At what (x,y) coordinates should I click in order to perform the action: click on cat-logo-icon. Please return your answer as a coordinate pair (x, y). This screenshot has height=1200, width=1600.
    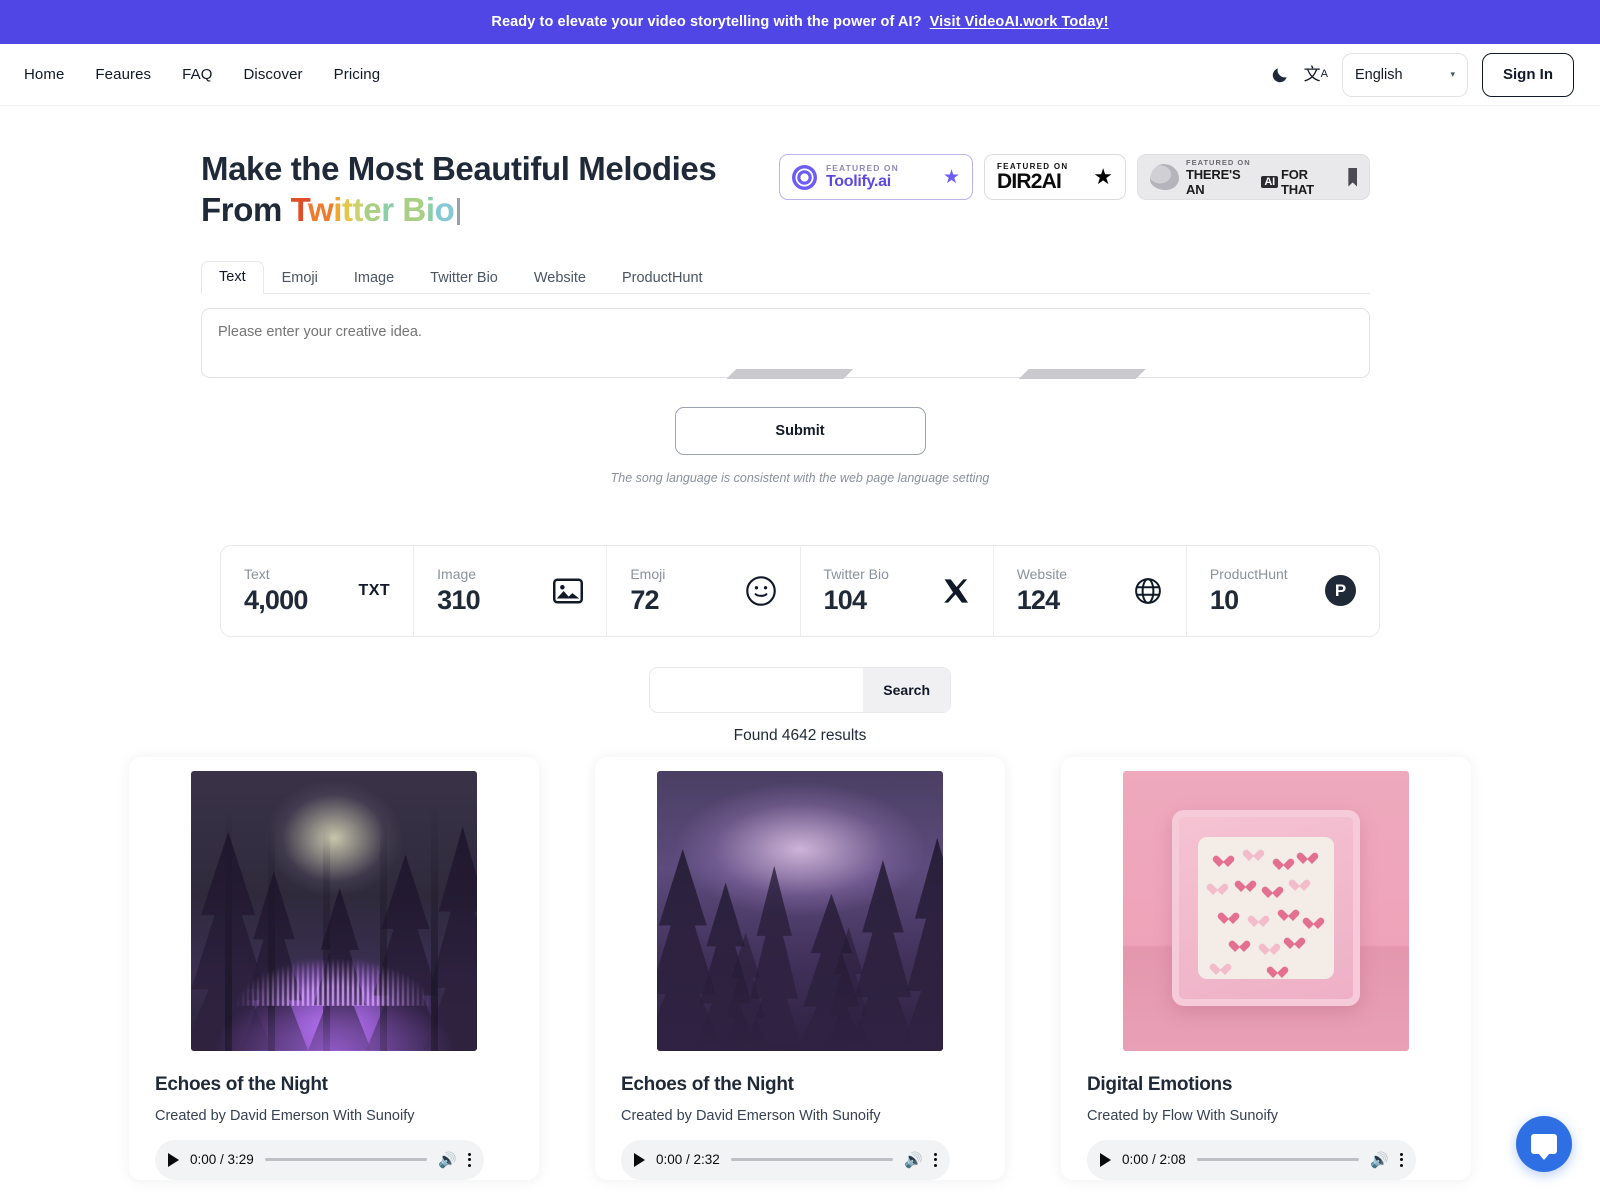
    Looking at the image, I should click on (1164, 177).